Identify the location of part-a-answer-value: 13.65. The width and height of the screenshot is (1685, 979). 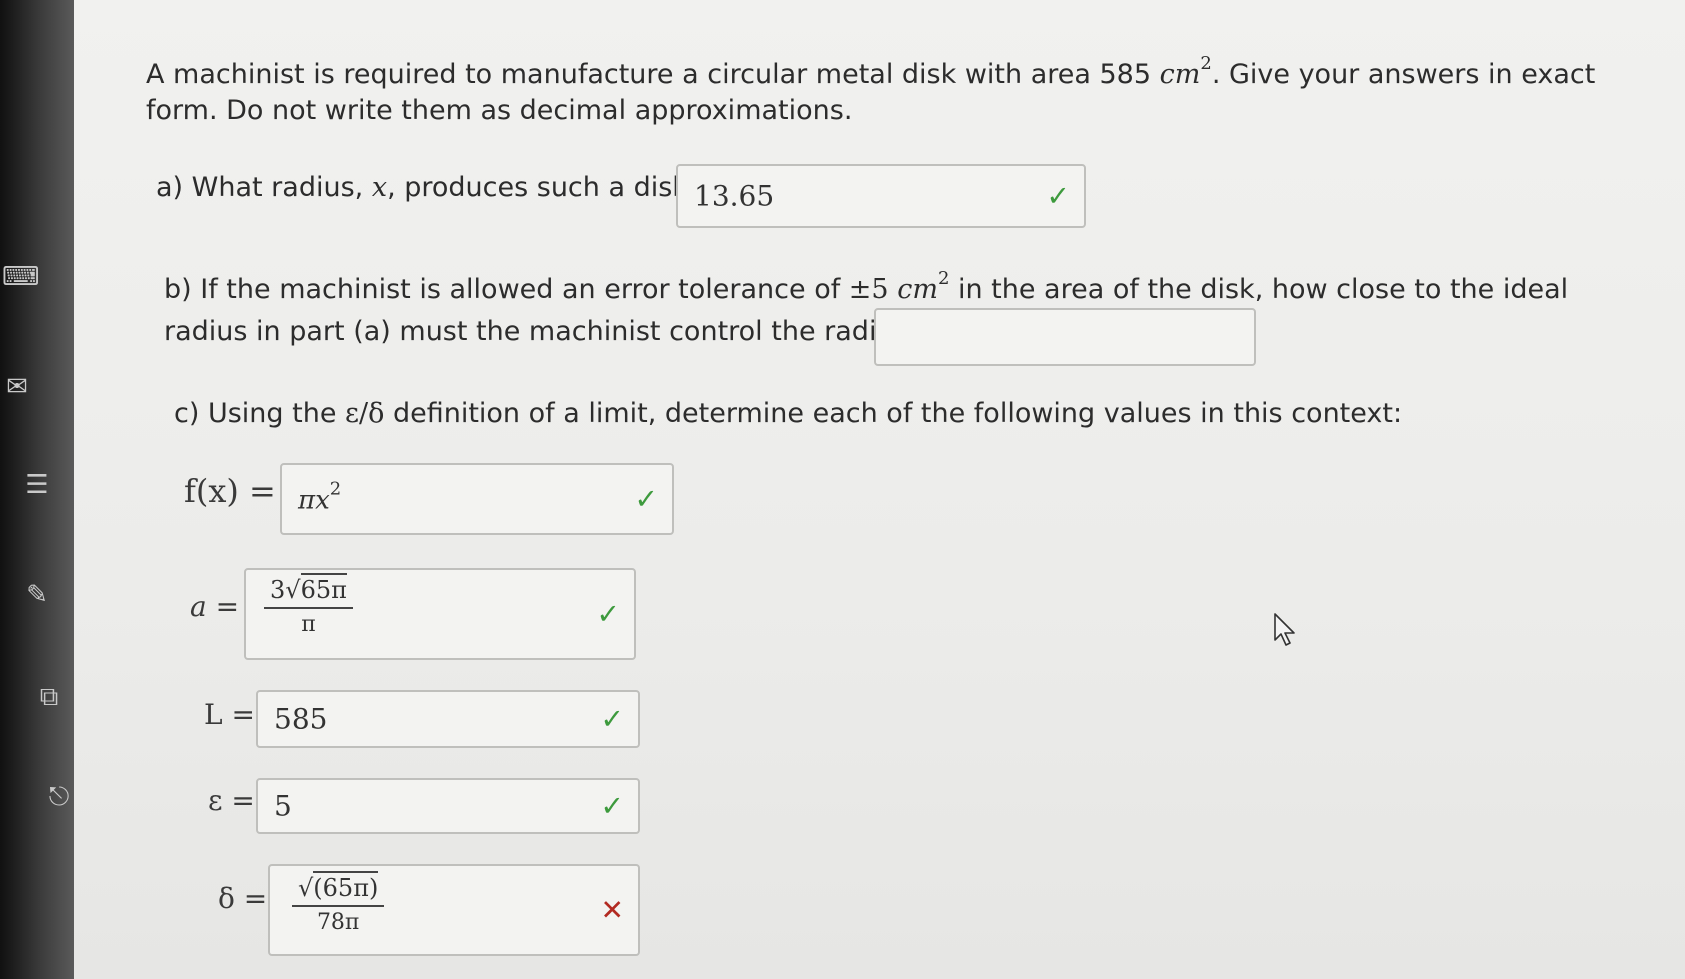
(734, 196).